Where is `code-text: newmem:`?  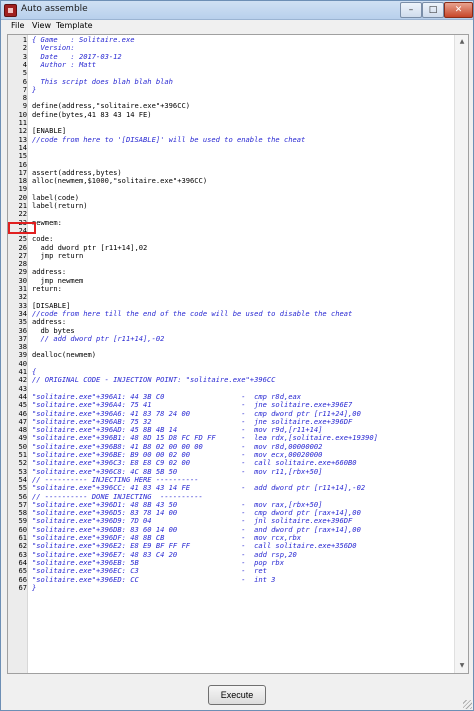 code-text: newmem: is located at coordinates (47, 222).